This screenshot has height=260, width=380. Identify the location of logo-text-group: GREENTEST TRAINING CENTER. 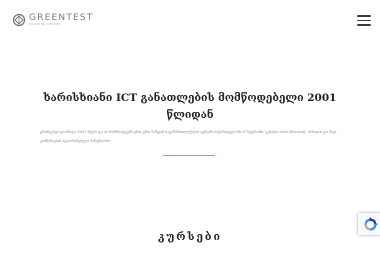
(61, 19).